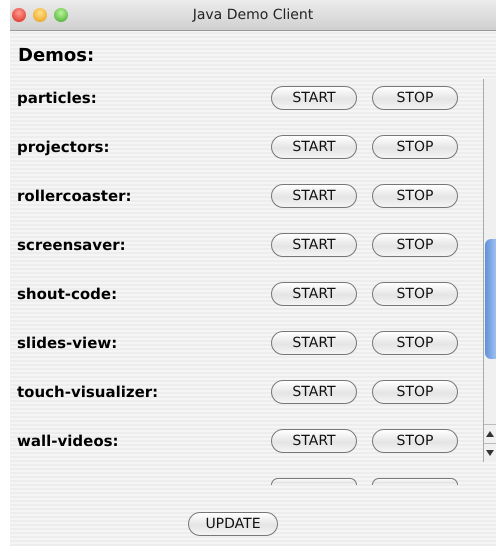 The image size is (496, 546). What do you see at coordinates (314, 481) in the screenshot?
I see `start-button` at bounding box center [314, 481].